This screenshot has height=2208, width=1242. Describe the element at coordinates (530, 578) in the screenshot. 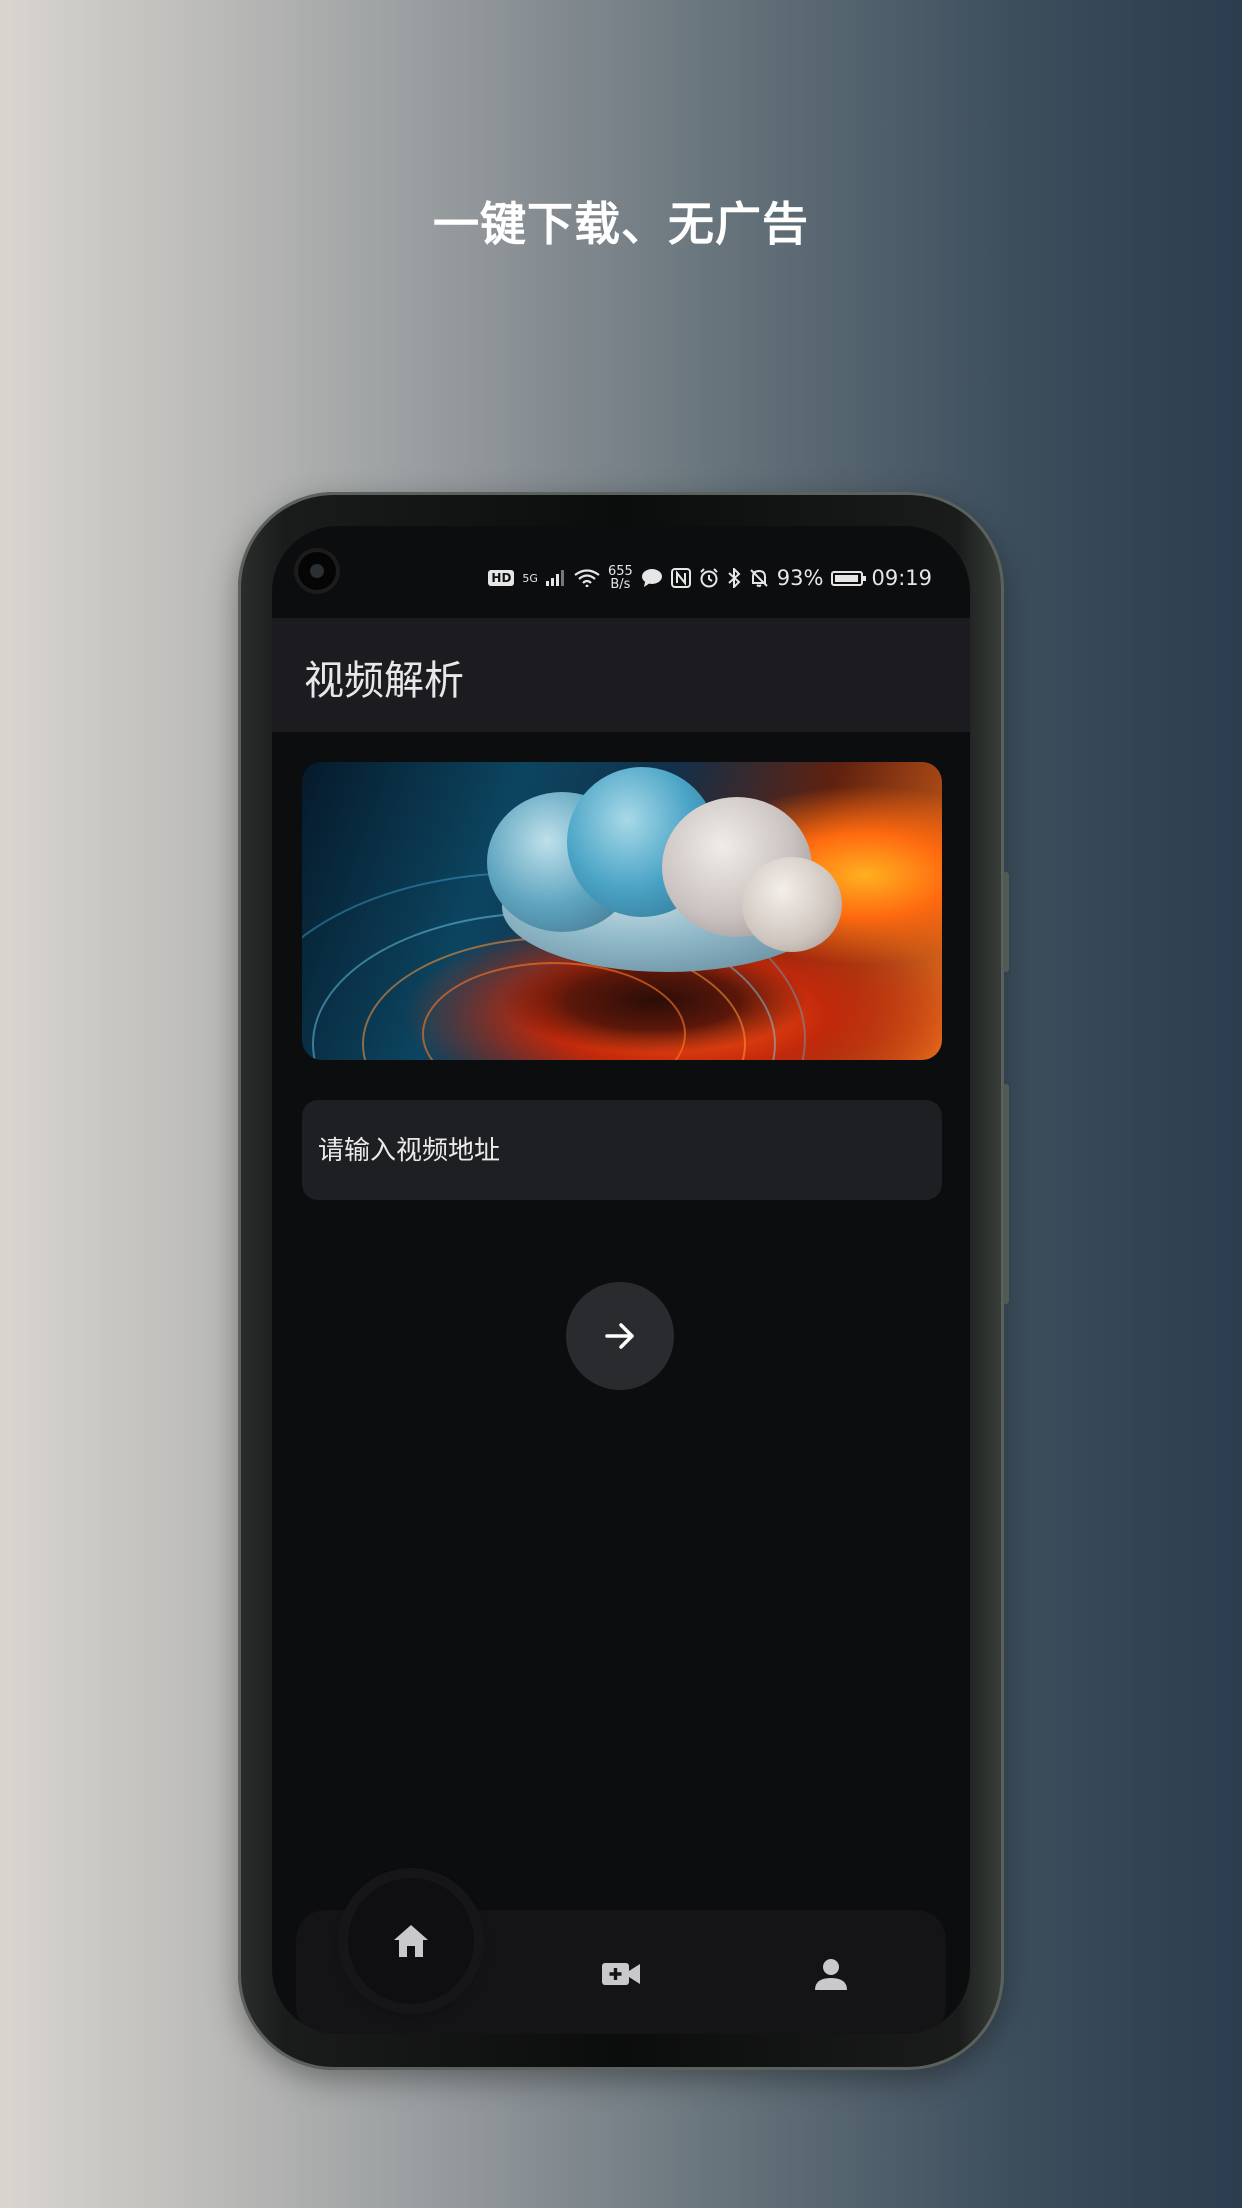

I see `network-type: 5G` at that location.